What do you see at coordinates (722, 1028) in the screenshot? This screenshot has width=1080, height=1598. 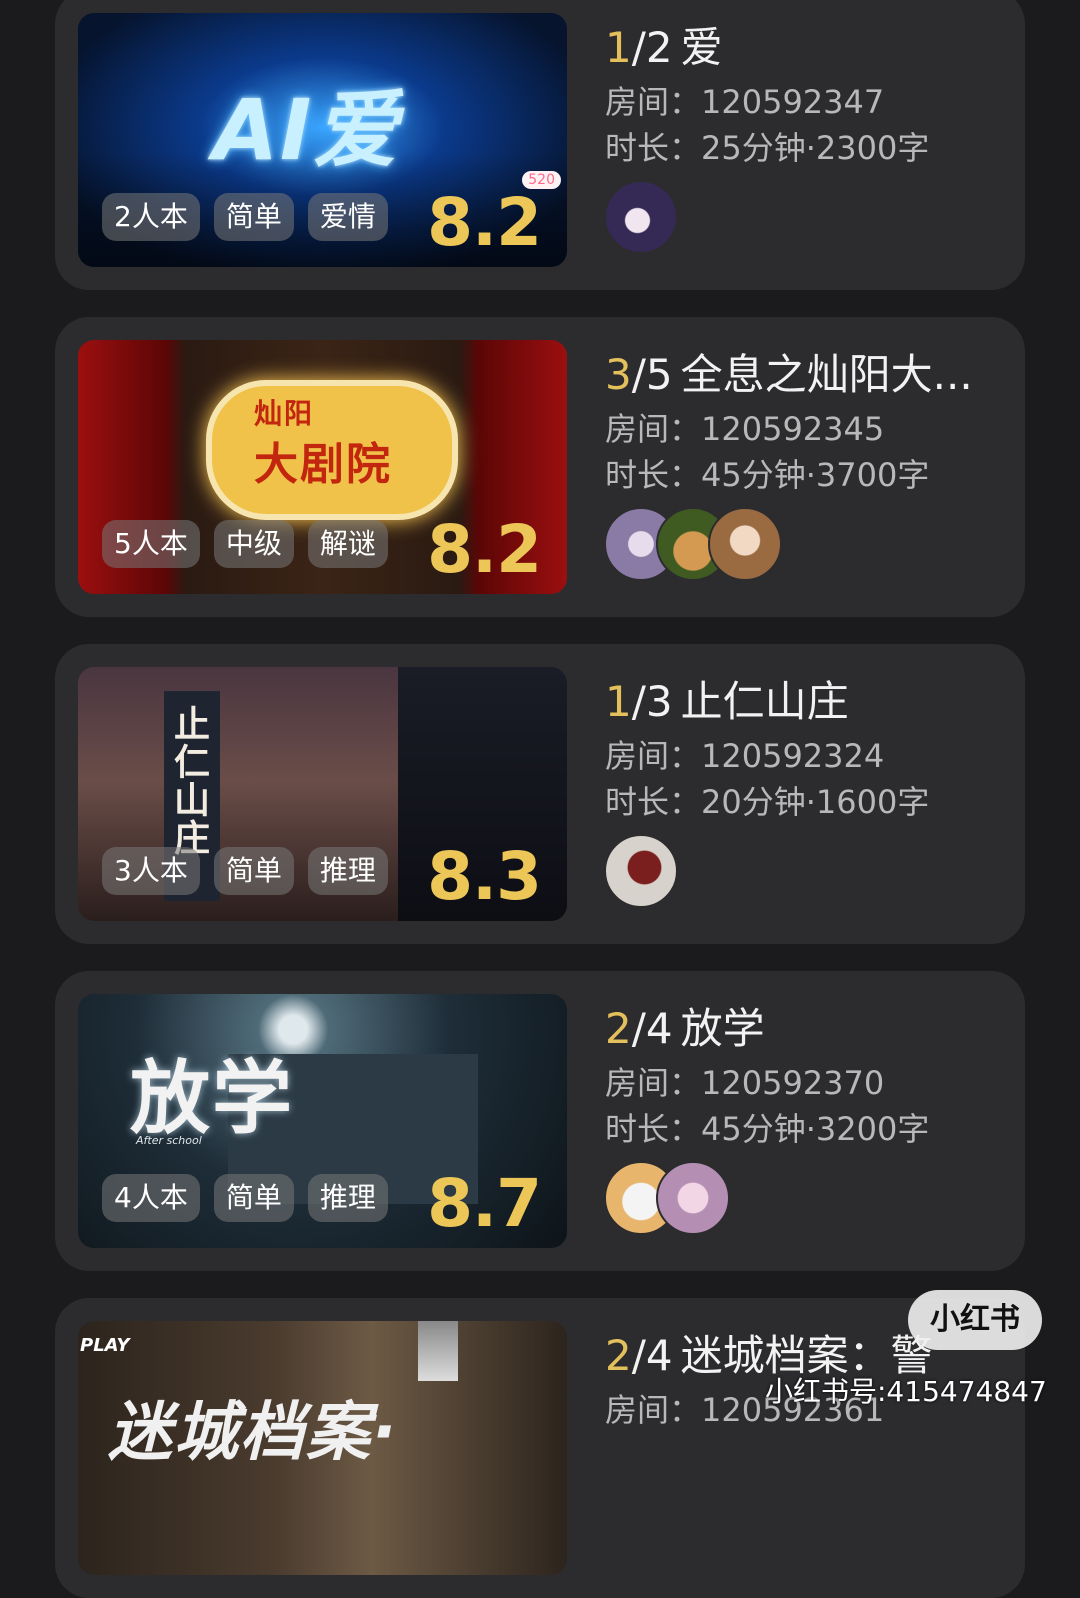 I see `game-name: 放学` at bounding box center [722, 1028].